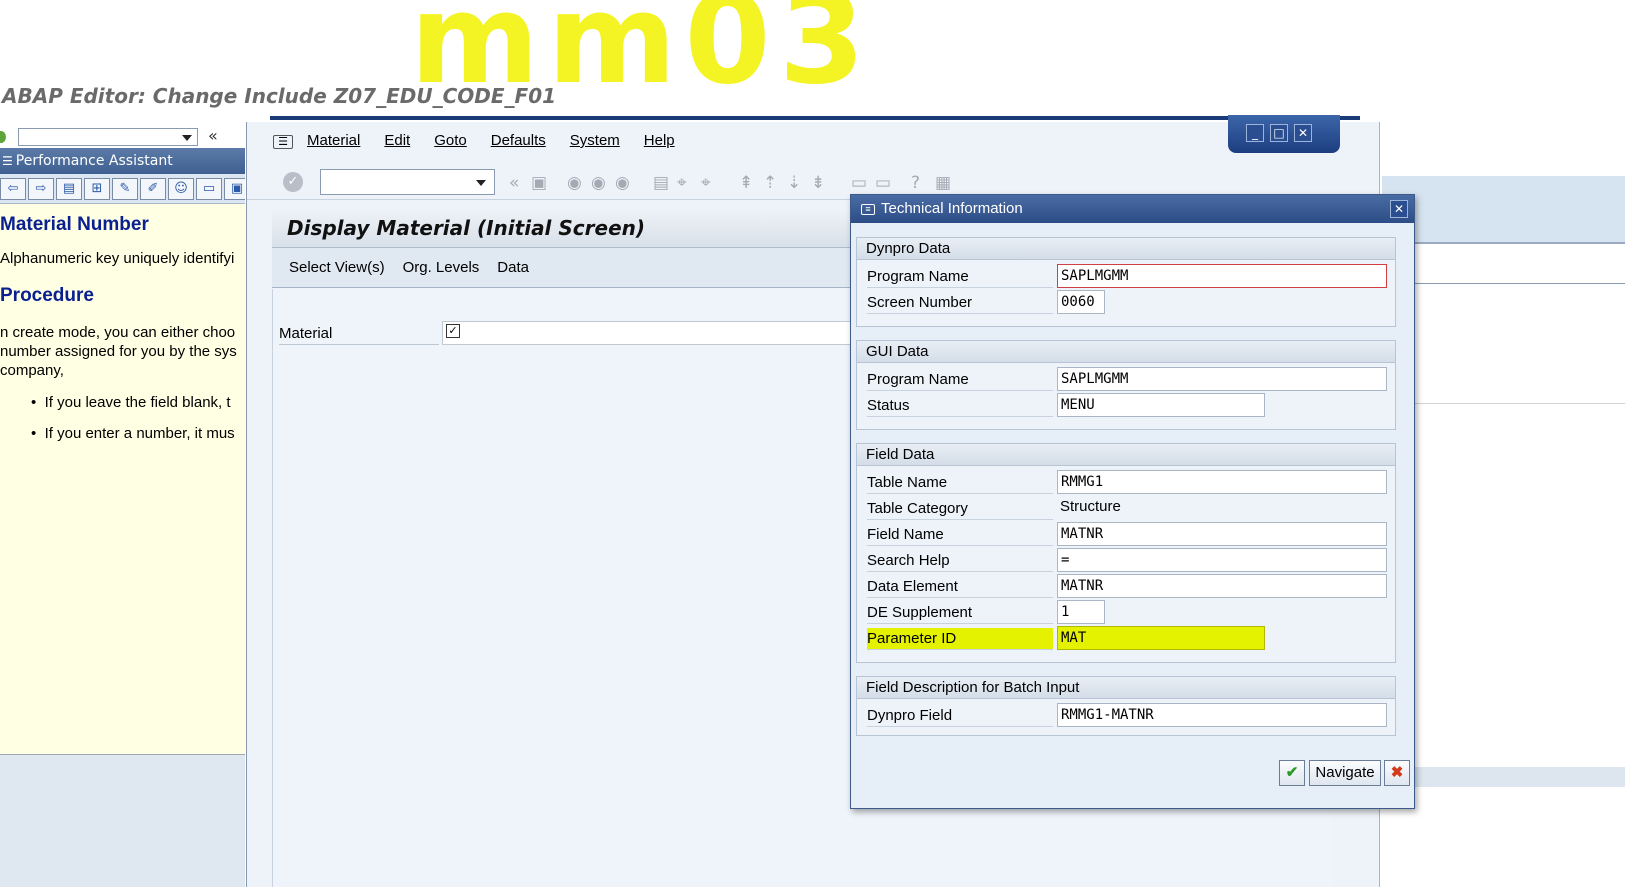  I want to click on find-next-icon: ⌖, so click(706, 183).